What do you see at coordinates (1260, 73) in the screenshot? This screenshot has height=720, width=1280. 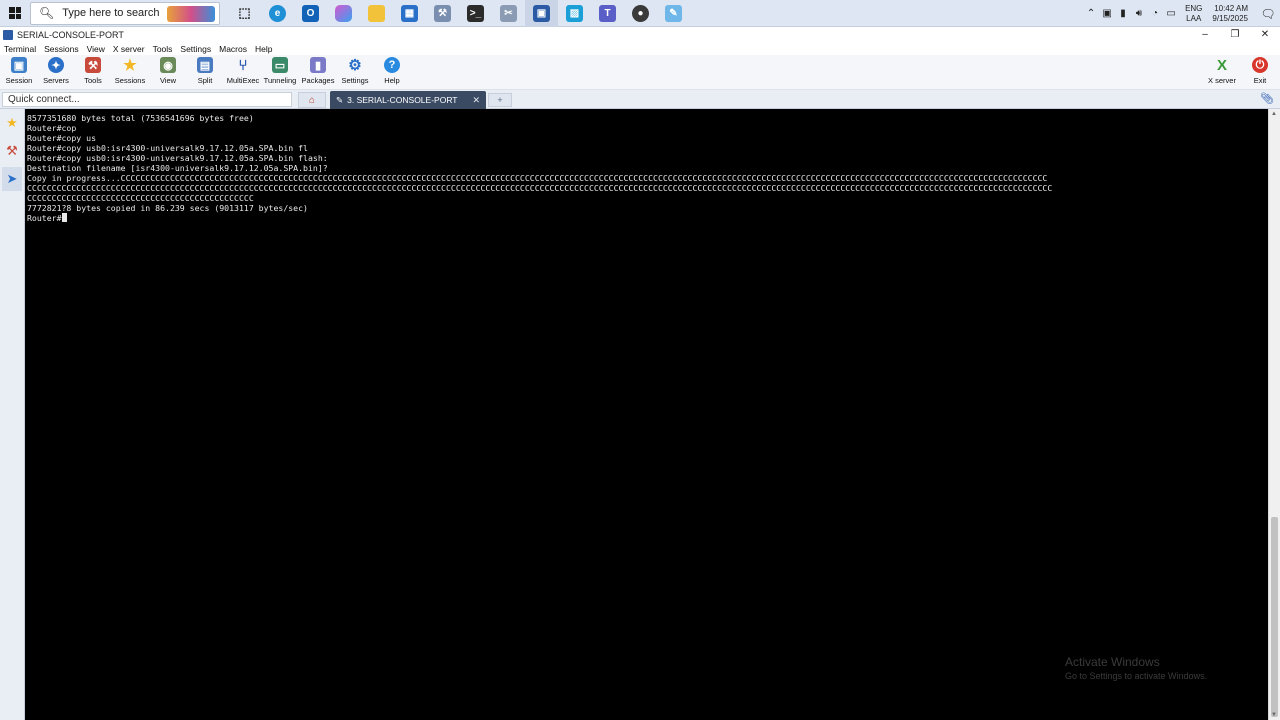 I see `toolbar-exit-button: ⏻ Exit` at bounding box center [1260, 73].